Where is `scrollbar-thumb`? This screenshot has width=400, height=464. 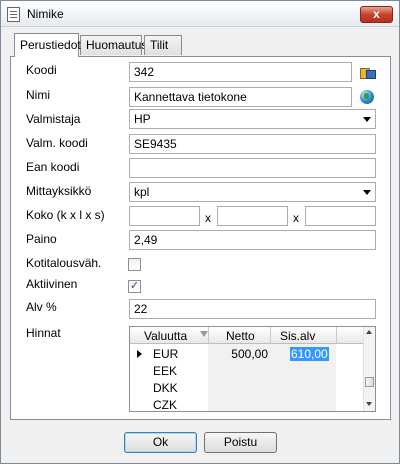 scrollbar-thumb is located at coordinates (369, 382).